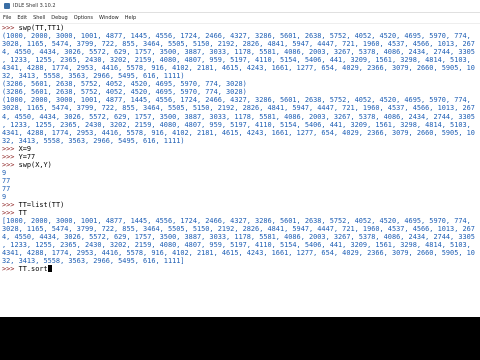 This screenshot has width=480, height=360. Describe the element at coordinates (34, 6) in the screenshot. I see `window-title: IDLE Shell 3.10.2` at that location.